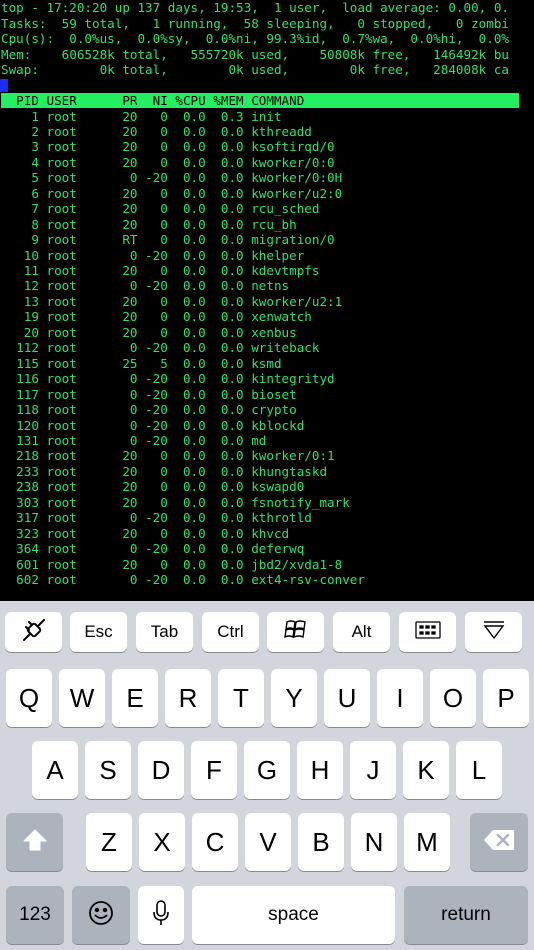 This screenshot has width=534, height=950. I want to click on key-i: I, so click(400, 698).